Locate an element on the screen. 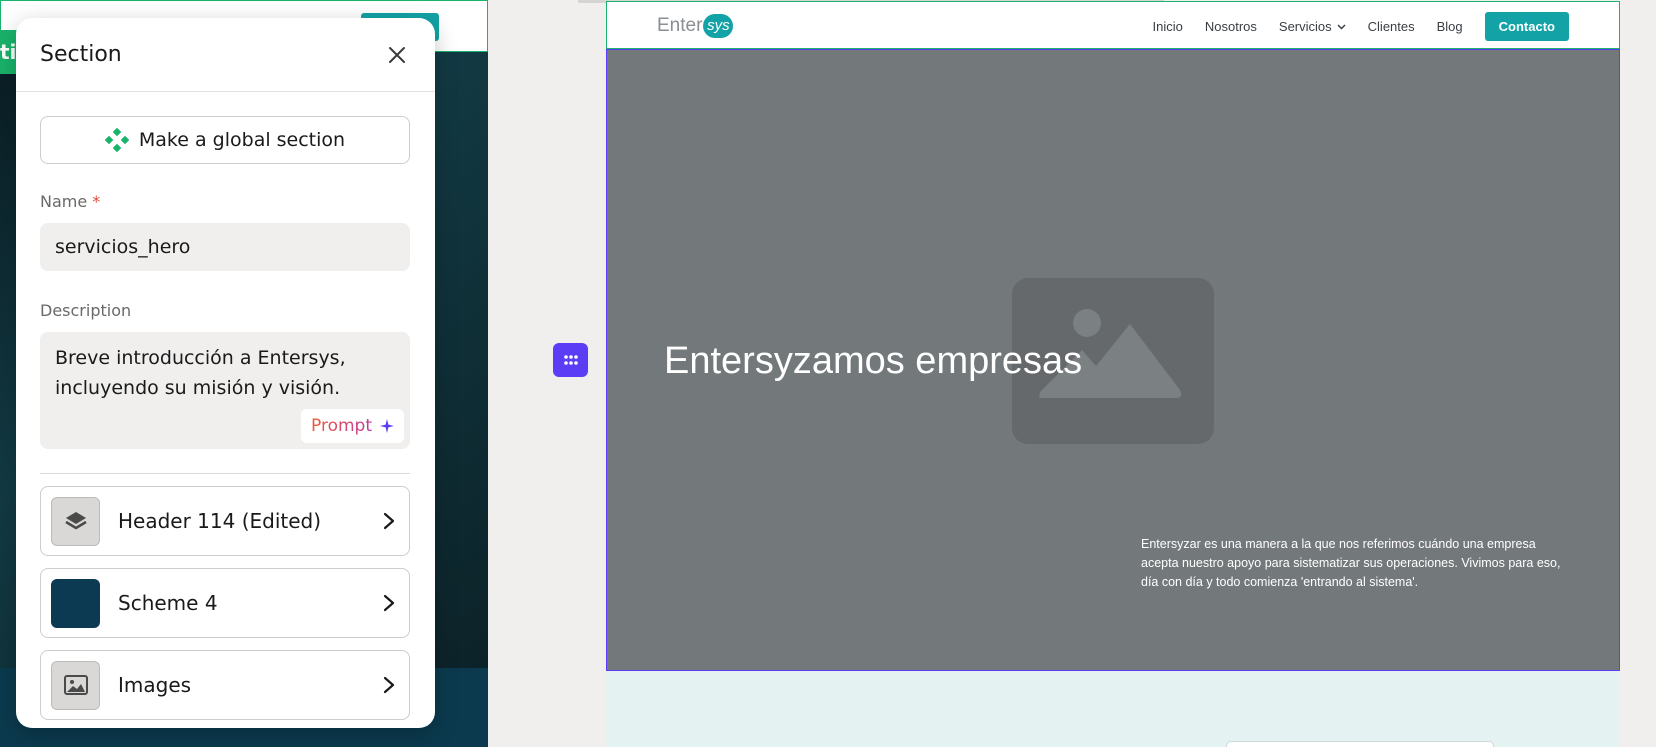  image-icon is located at coordinates (75, 685).